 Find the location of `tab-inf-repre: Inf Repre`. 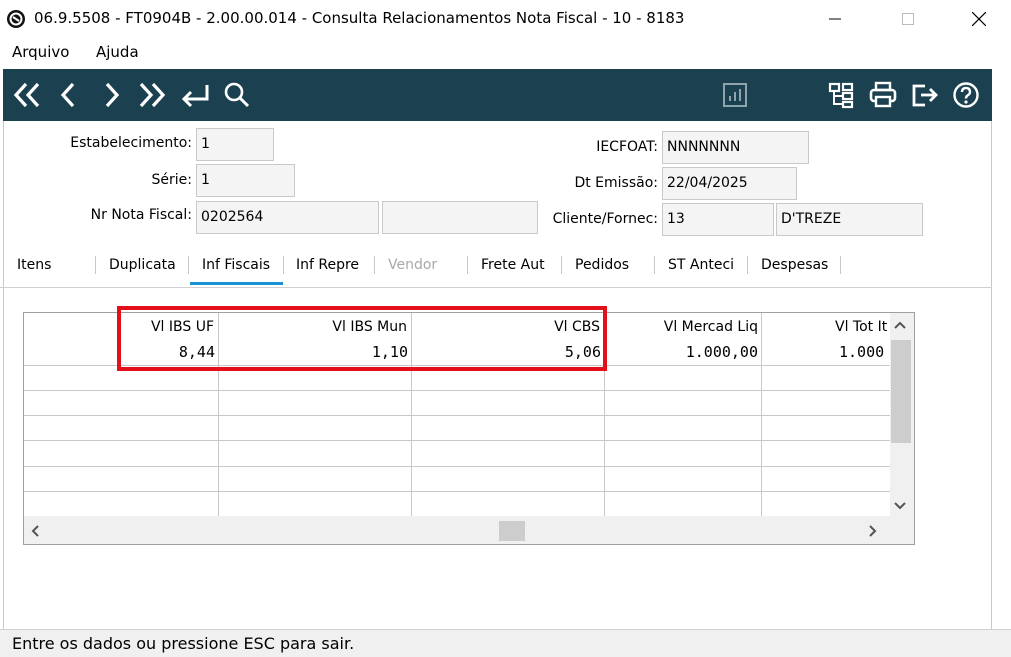

tab-inf-repre: Inf Repre is located at coordinates (330, 265).